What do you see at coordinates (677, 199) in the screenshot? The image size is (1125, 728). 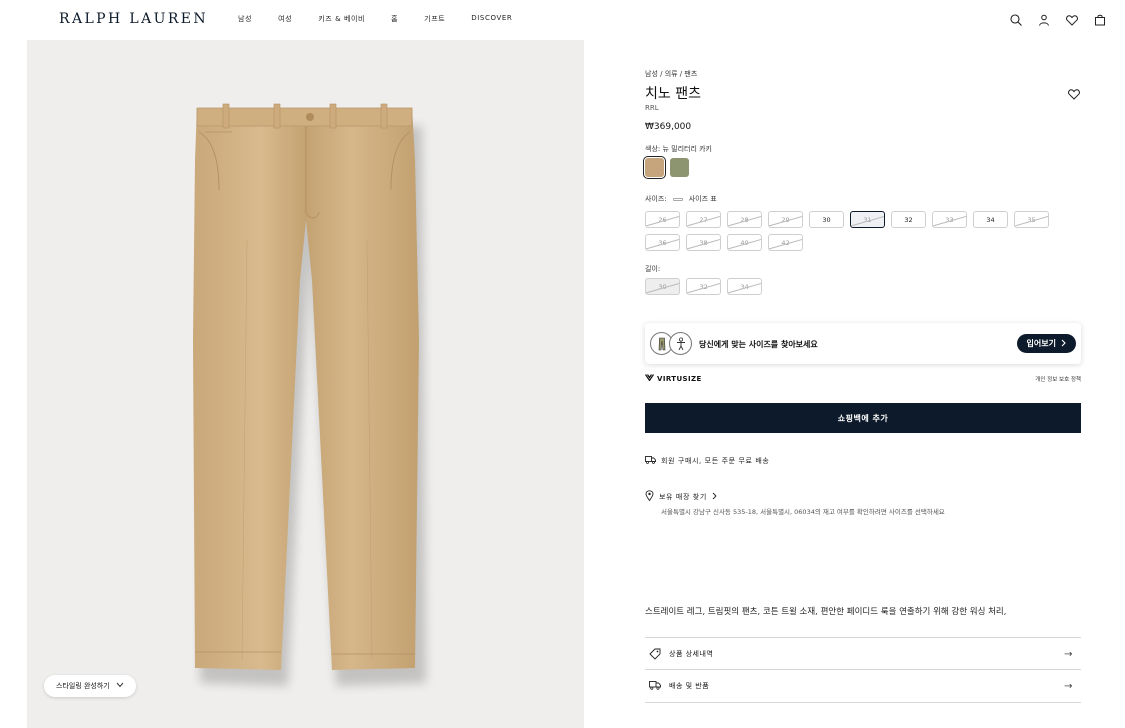 I see `ruler-icon` at bounding box center [677, 199].